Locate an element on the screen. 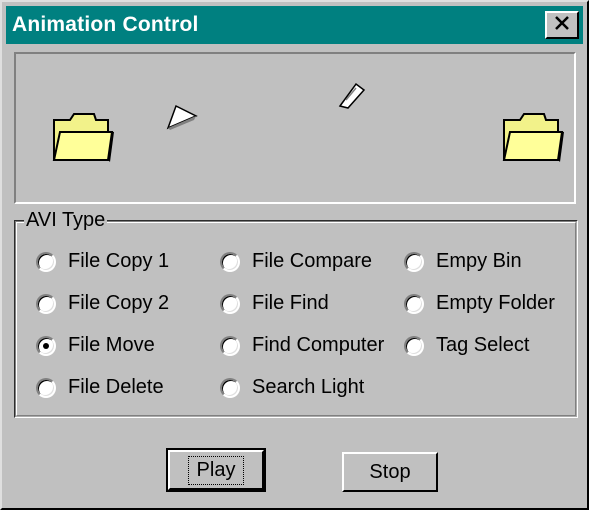  play-button: Play is located at coordinates (216, 470).